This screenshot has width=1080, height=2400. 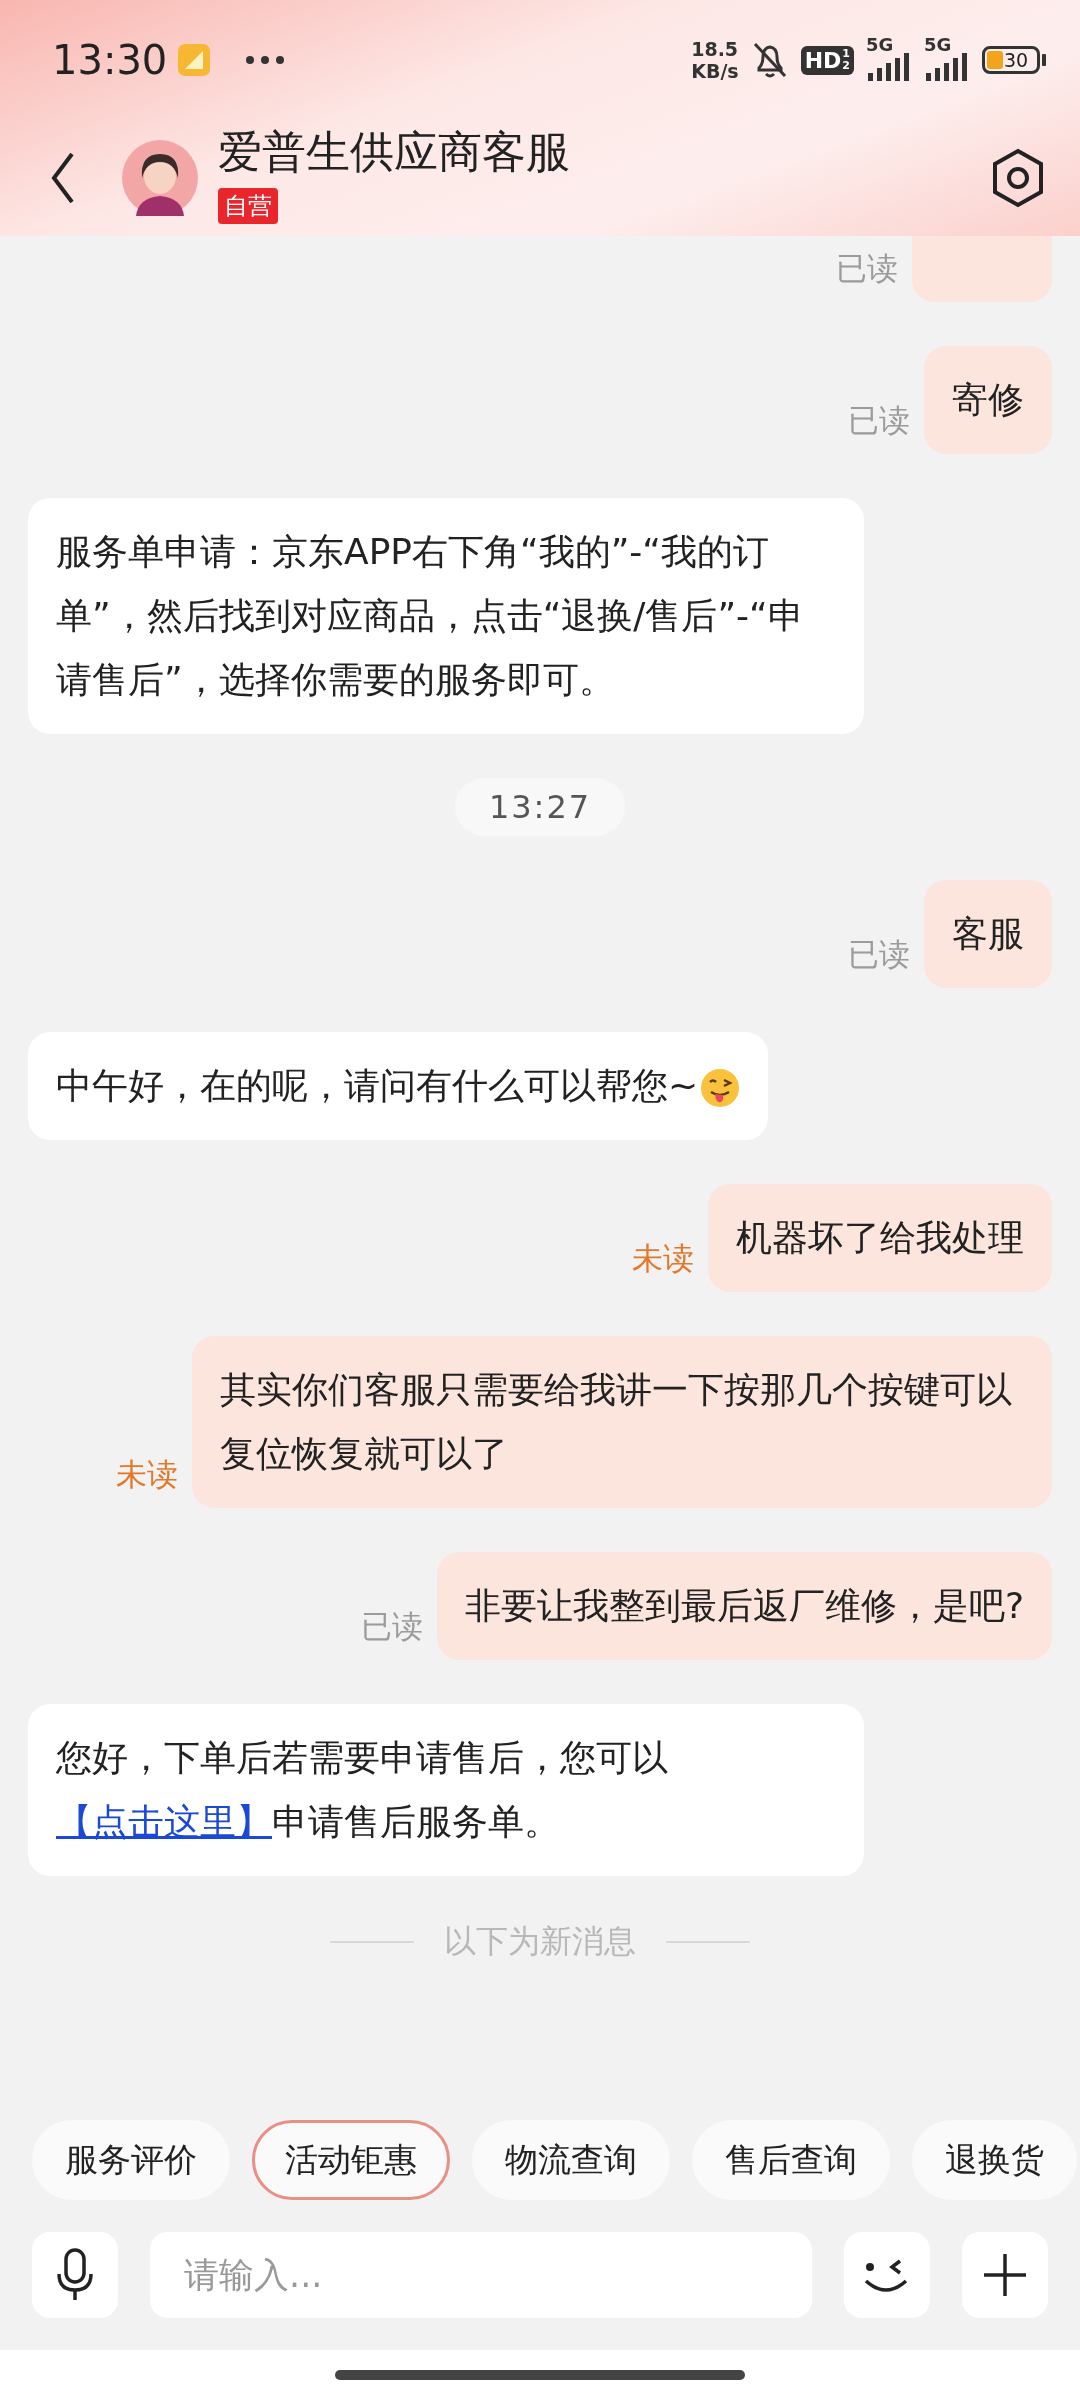 I want to click on quick-reply-chip: 服务评价, so click(x=131, y=2160).